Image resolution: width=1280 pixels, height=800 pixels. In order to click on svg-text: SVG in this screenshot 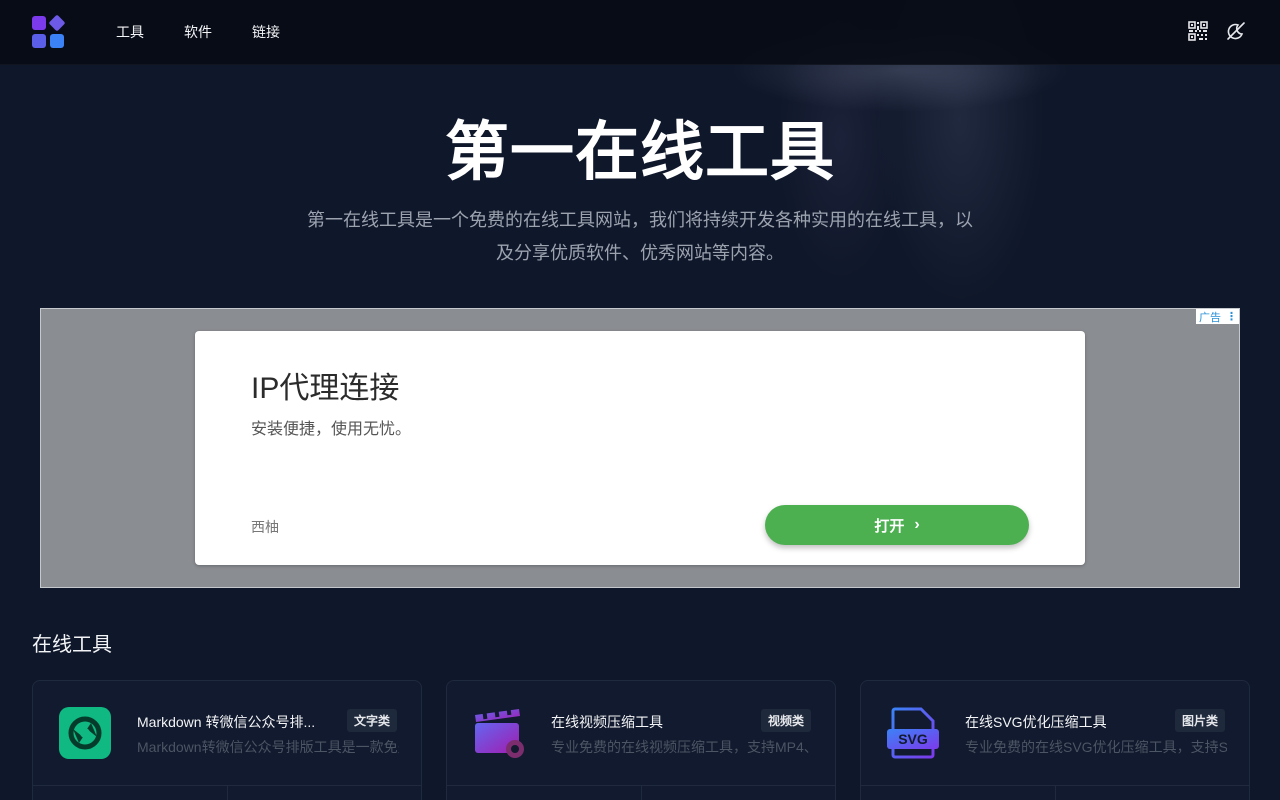, I will do `click(913, 739)`.